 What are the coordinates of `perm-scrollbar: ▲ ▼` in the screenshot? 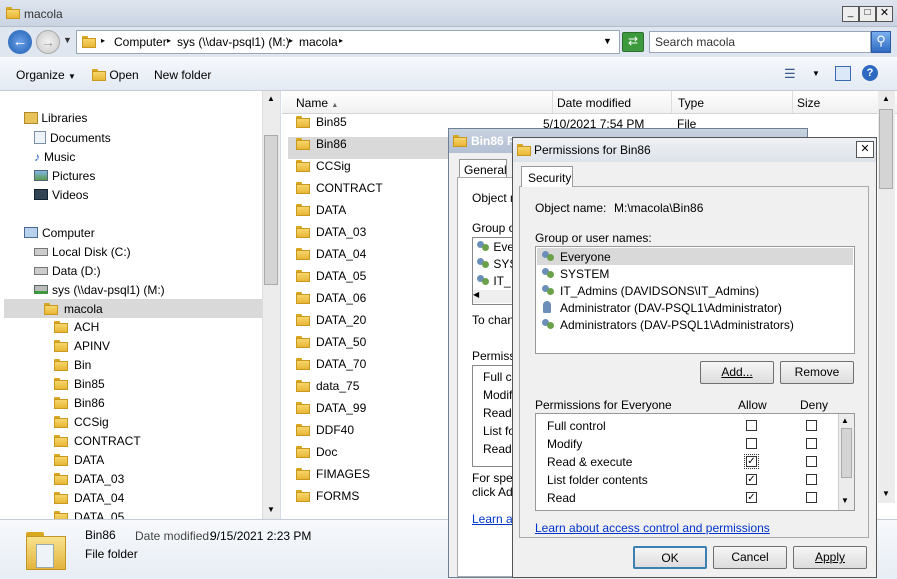 It's located at (846, 462).